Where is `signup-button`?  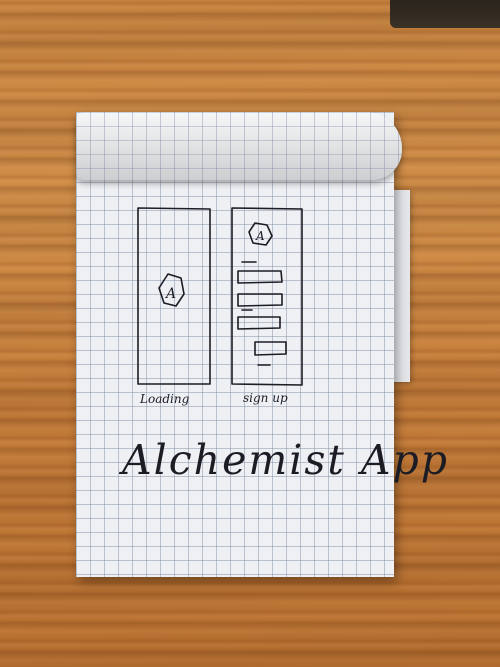 signup-button is located at coordinates (270, 348).